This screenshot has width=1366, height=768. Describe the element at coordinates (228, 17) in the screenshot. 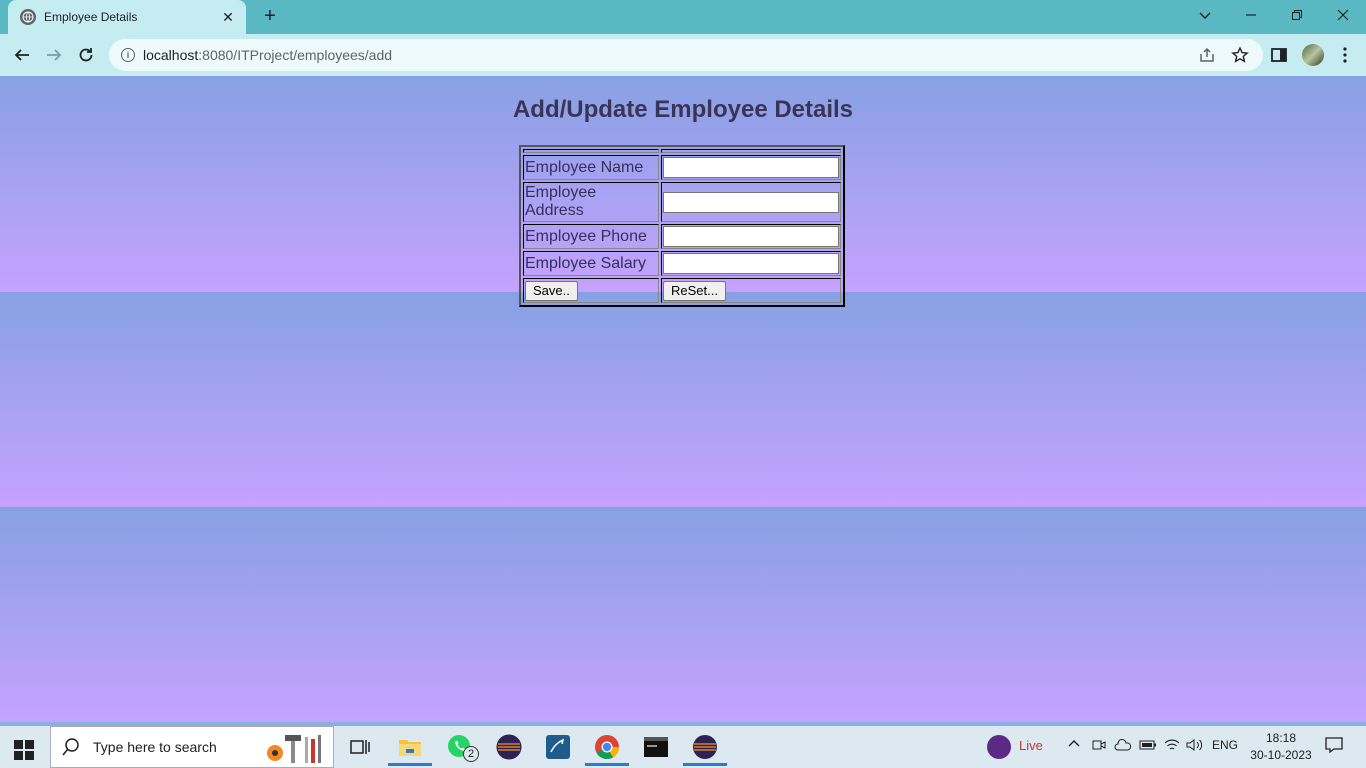

I see `close-tab-icon: ✕` at that location.